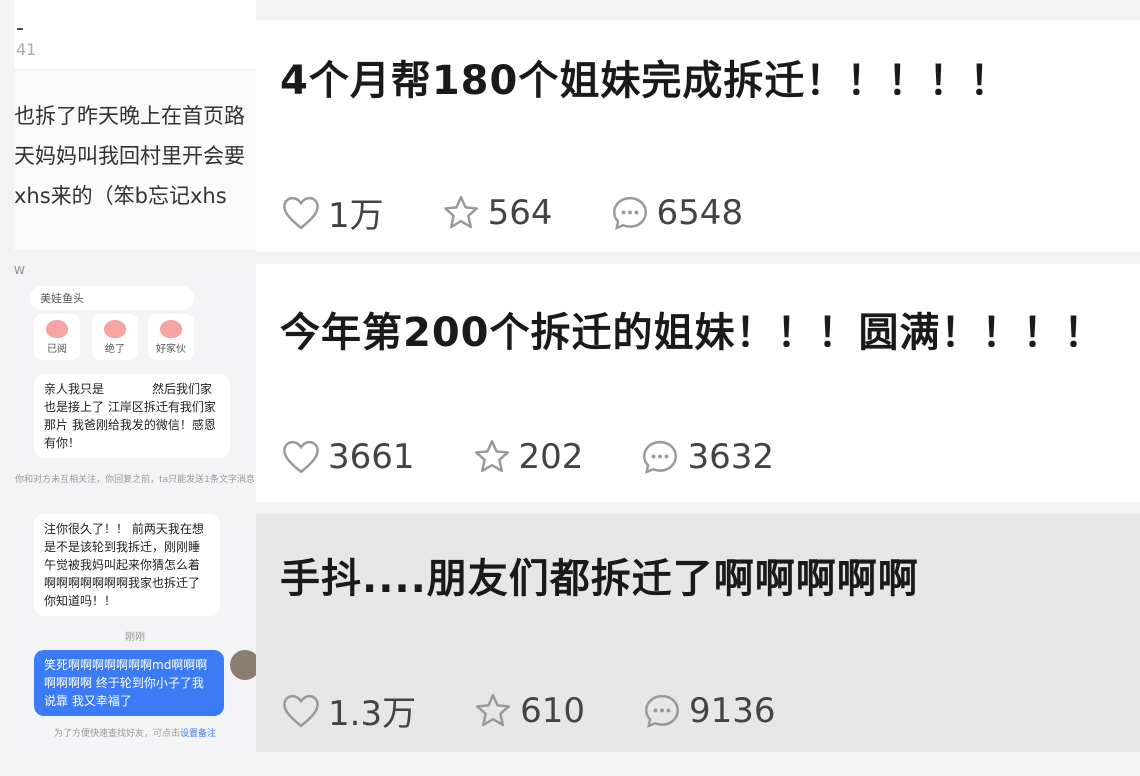  I want to click on like-button: 1万, so click(332, 212).